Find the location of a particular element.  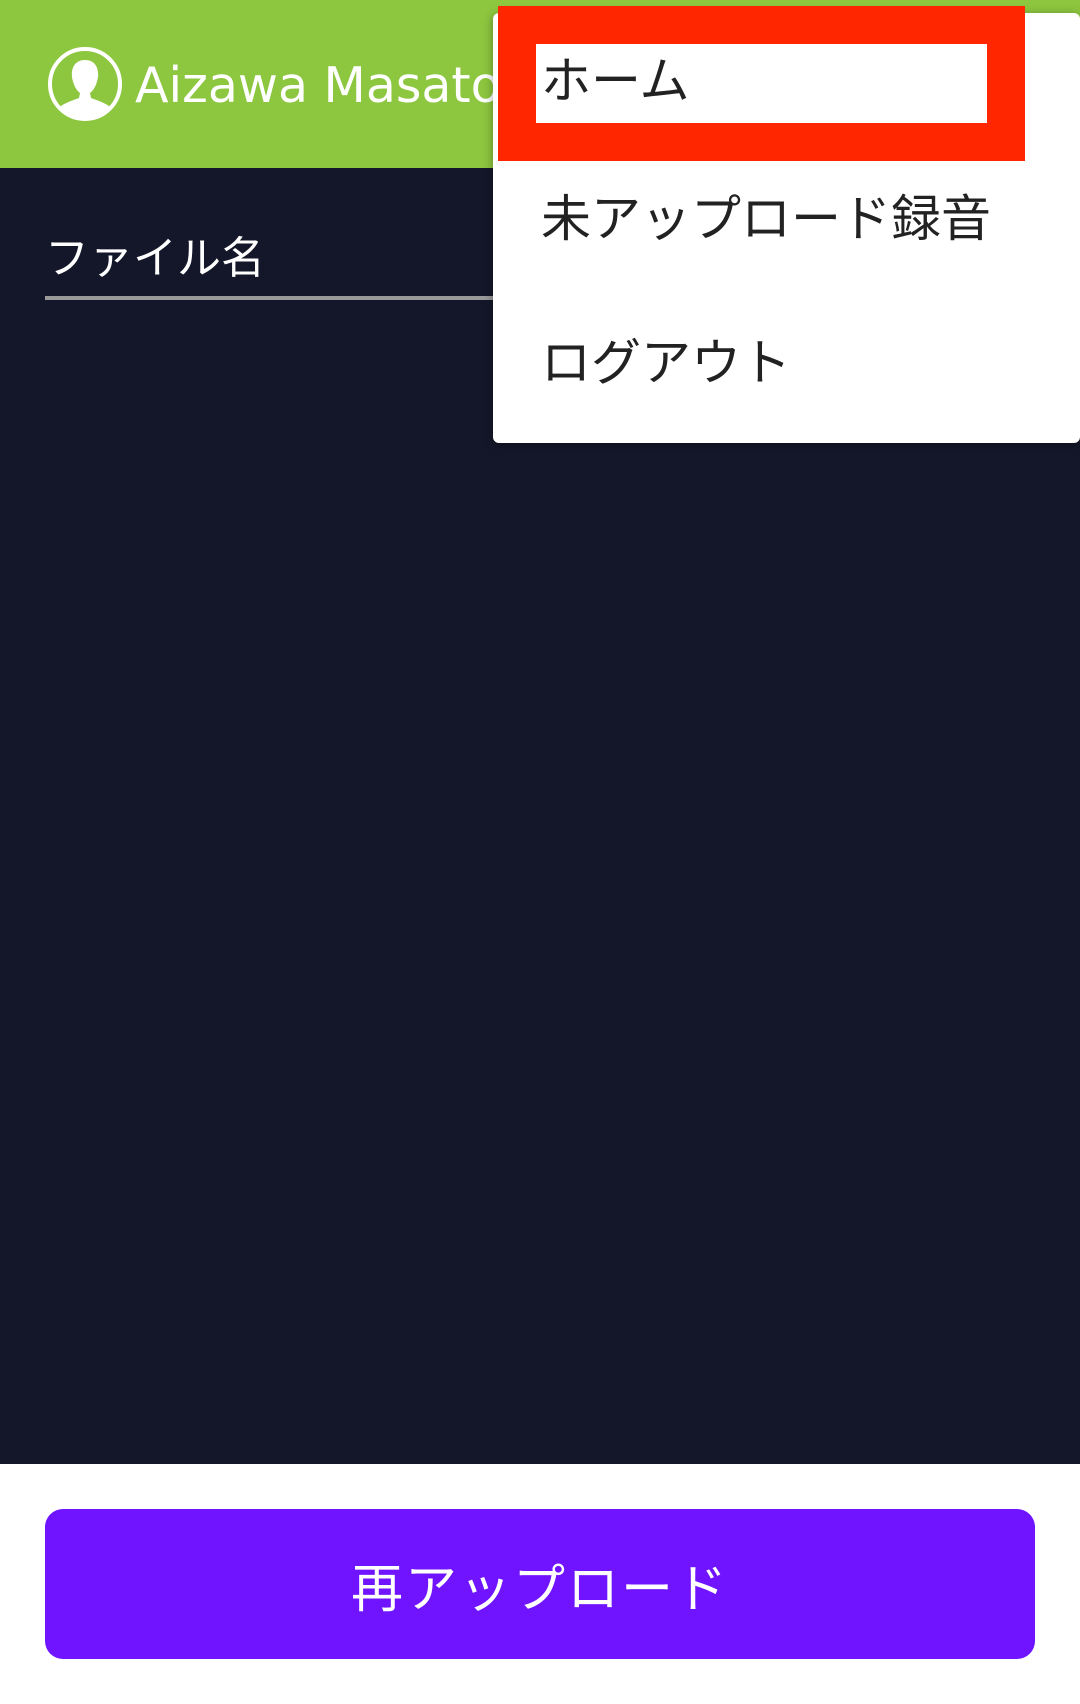

footer: 再アップロード is located at coordinates (540, 1584).